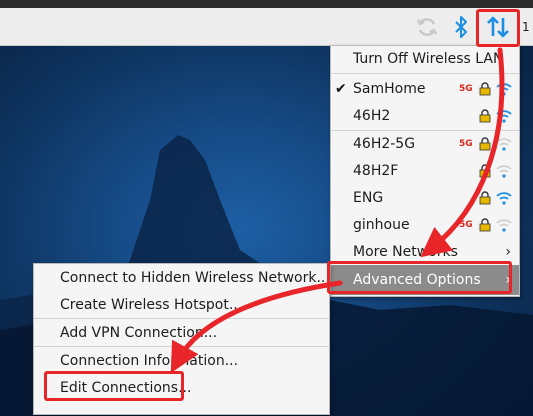 The height and width of the screenshot is (416, 533). Describe the element at coordinates (376, 170) in the screenshot. I see `network-name: 48H2F` at that location.